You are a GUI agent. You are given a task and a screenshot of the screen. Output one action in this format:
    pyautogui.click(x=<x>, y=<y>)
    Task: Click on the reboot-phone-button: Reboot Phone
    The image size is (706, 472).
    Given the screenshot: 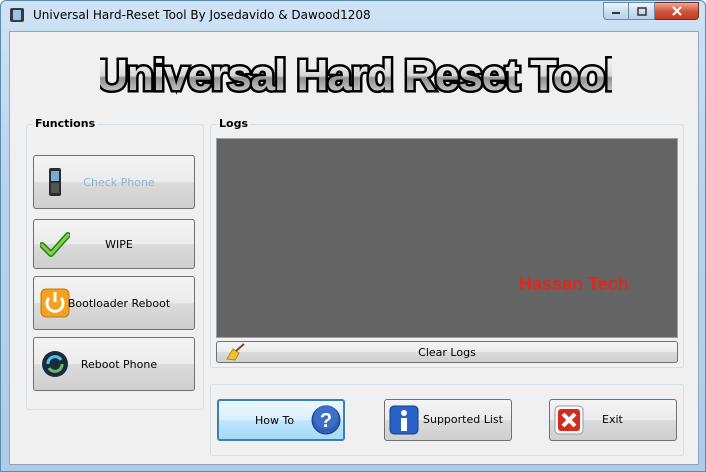 What is the action you would take?
    pyautogui.click(x=114, y=364)
    